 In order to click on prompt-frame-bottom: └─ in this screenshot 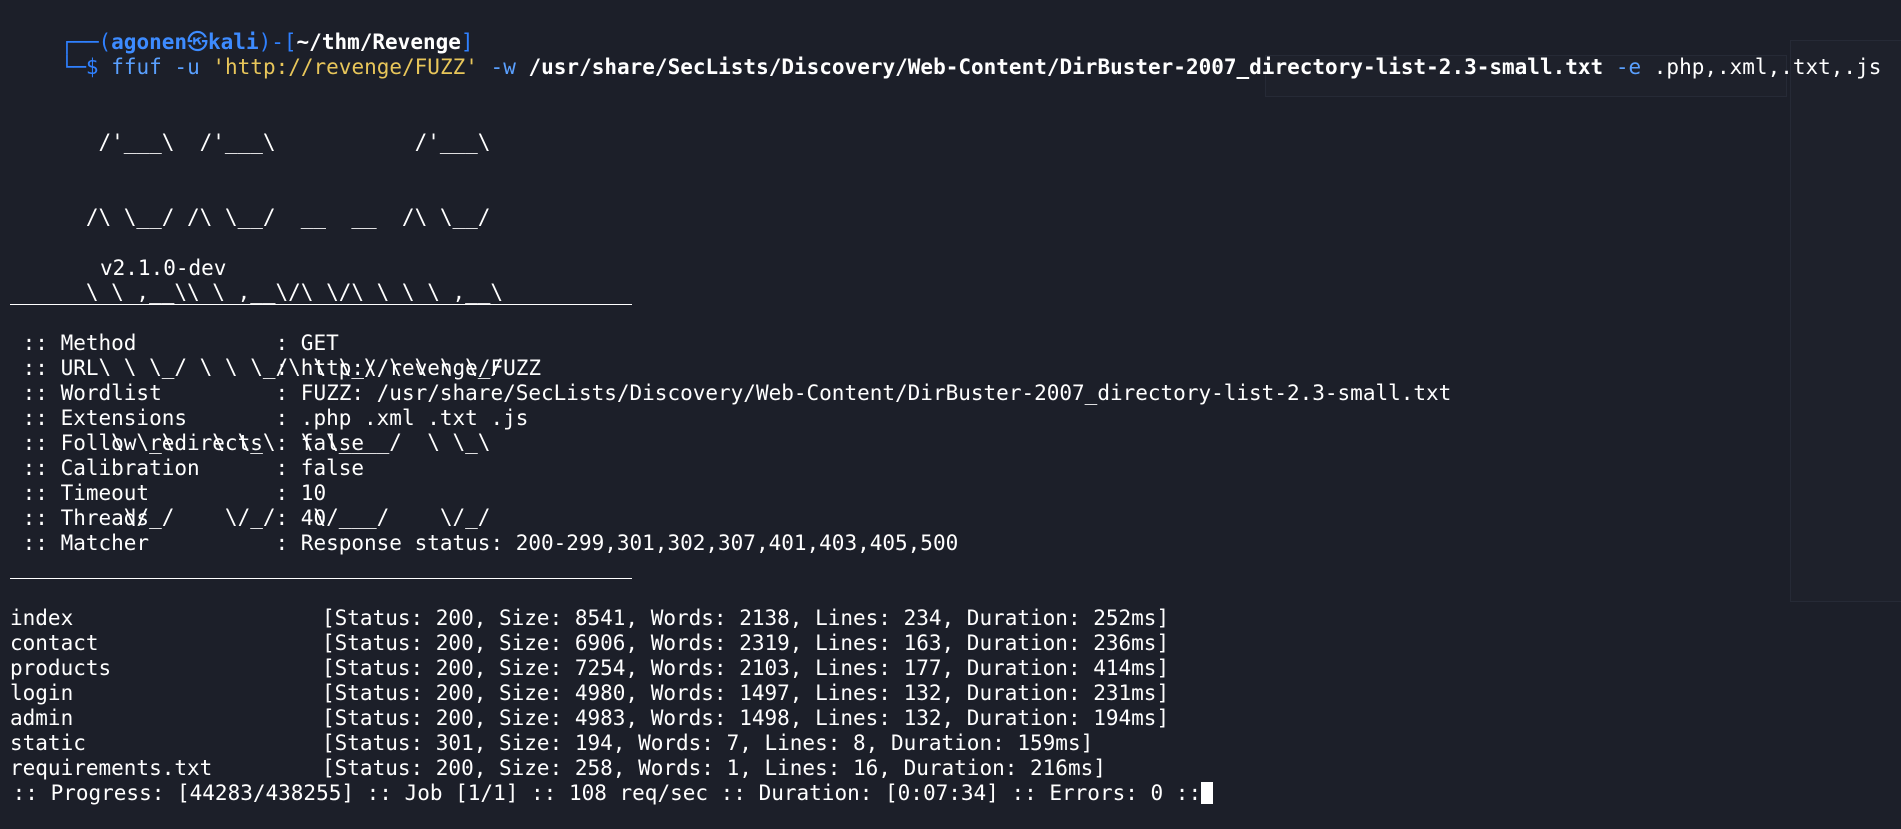, I will do `click(73, 67)`.